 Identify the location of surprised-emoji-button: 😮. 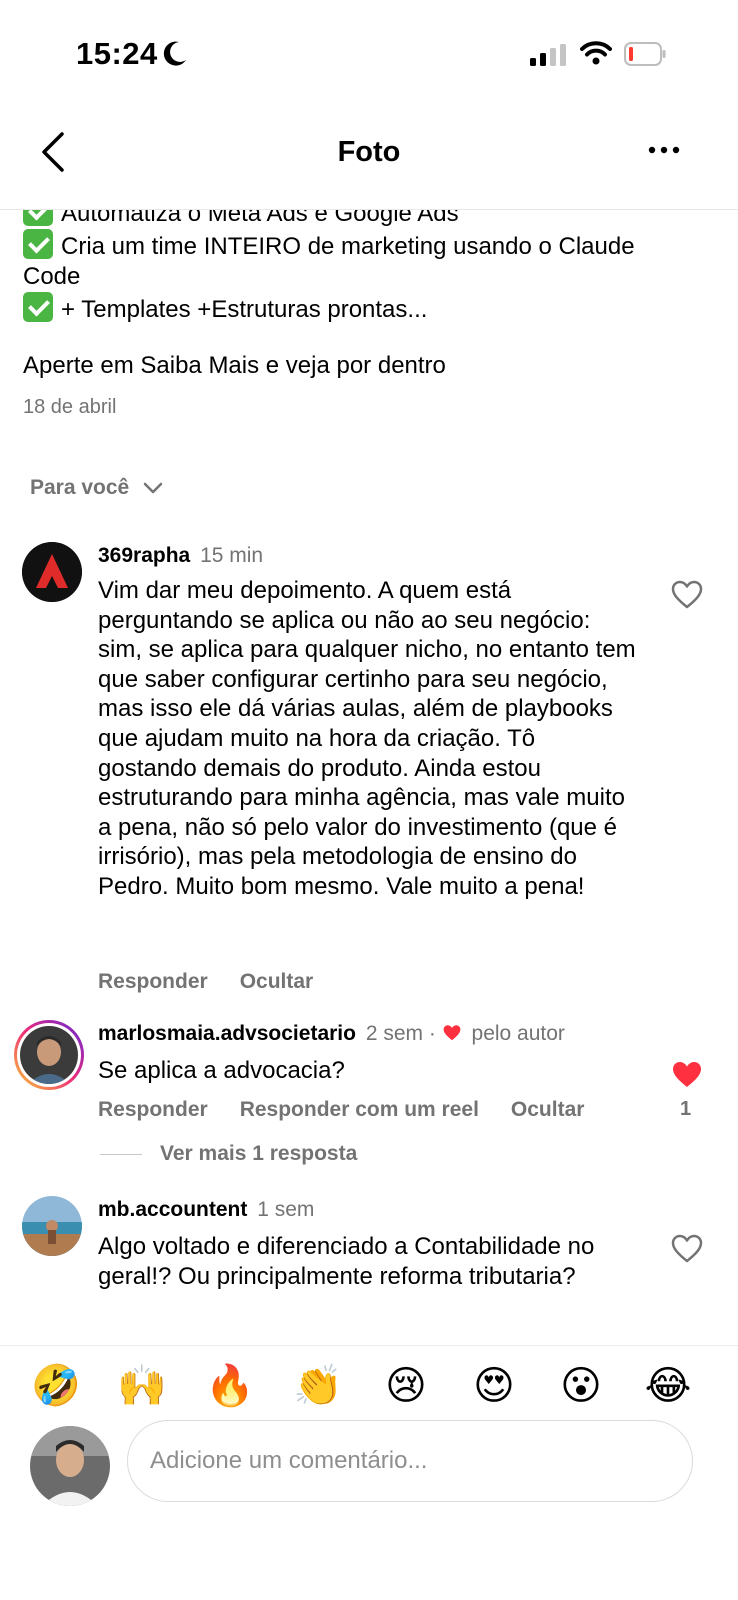
(581, 1386).